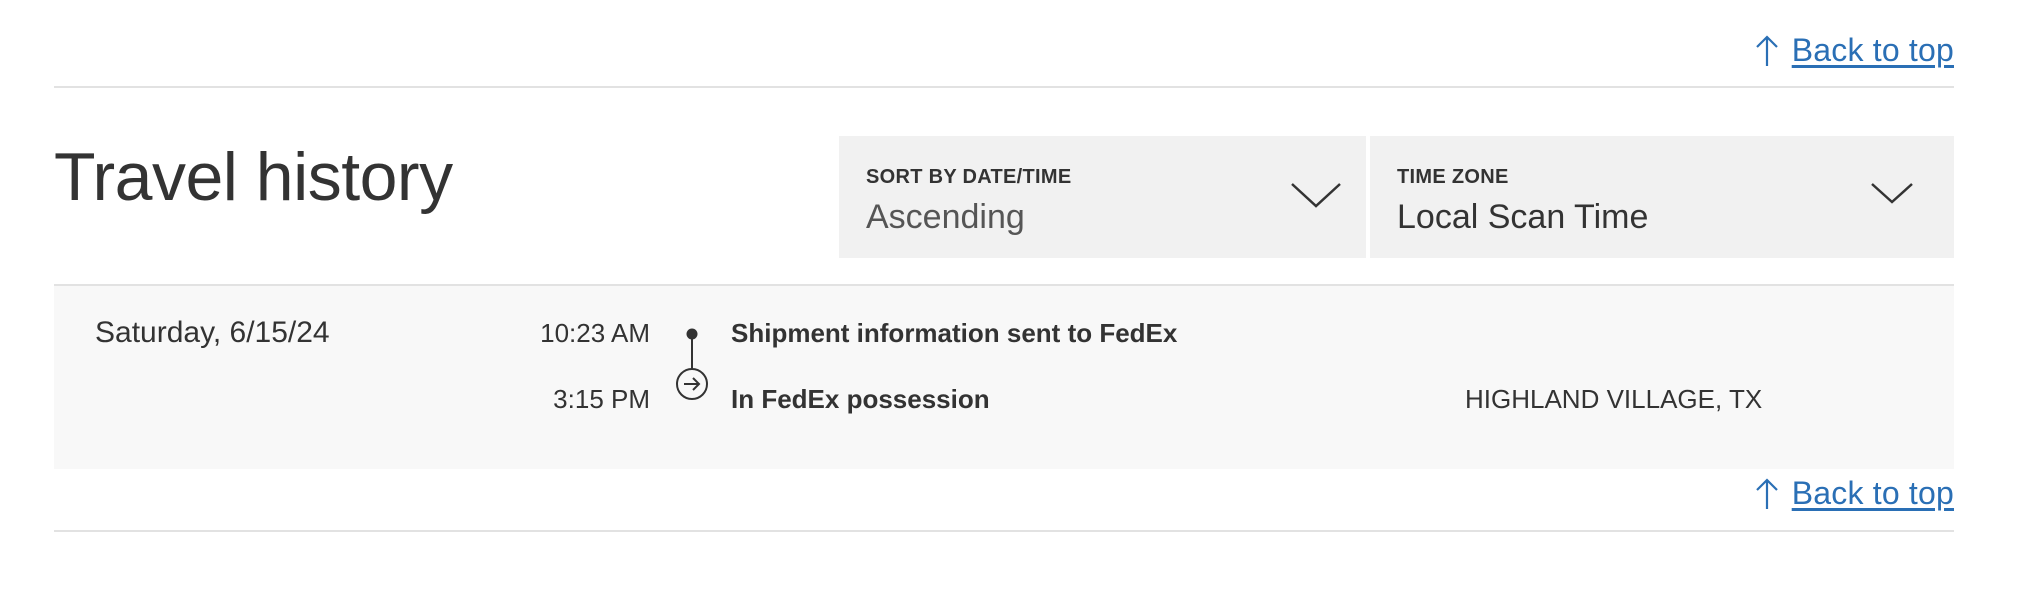 The image size is (2032, 598). I want to click on arrow-circle-icon, so click(692, 384).